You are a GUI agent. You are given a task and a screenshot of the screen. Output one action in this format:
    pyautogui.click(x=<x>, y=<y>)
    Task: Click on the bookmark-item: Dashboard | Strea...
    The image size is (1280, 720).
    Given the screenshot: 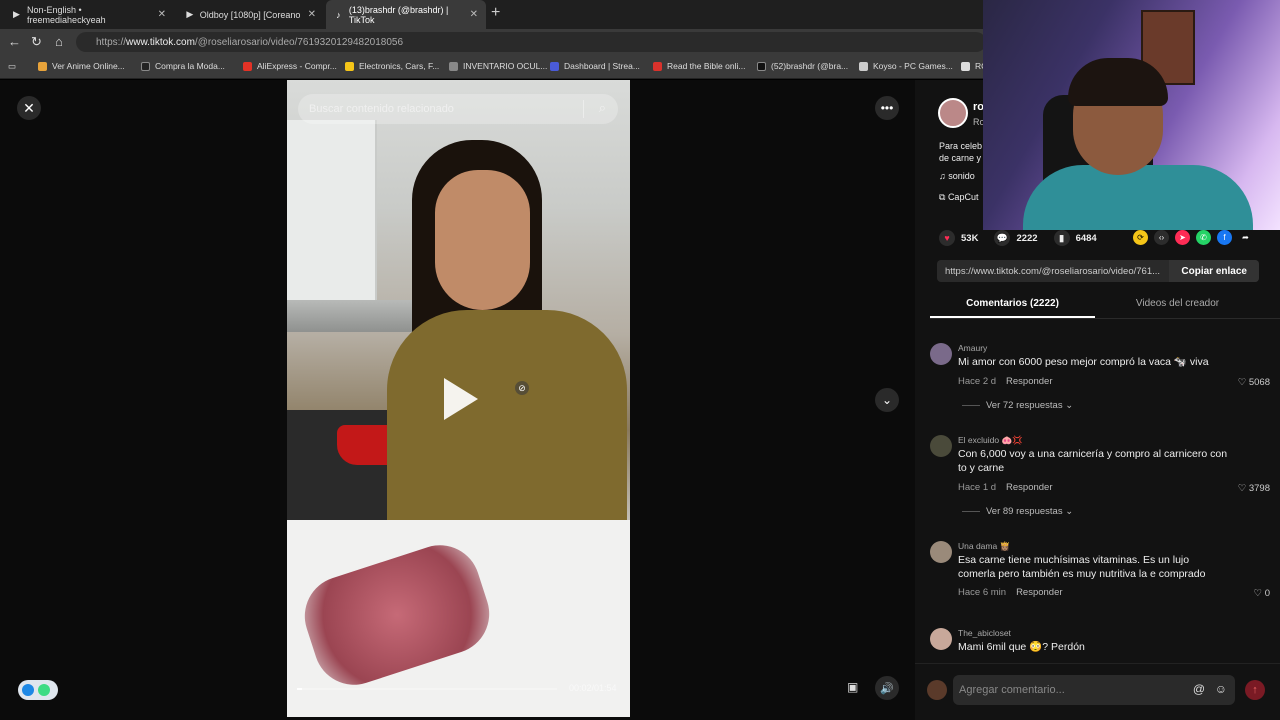 What is the action you would take?
    pyautogui.click(x=595, y=66)
    